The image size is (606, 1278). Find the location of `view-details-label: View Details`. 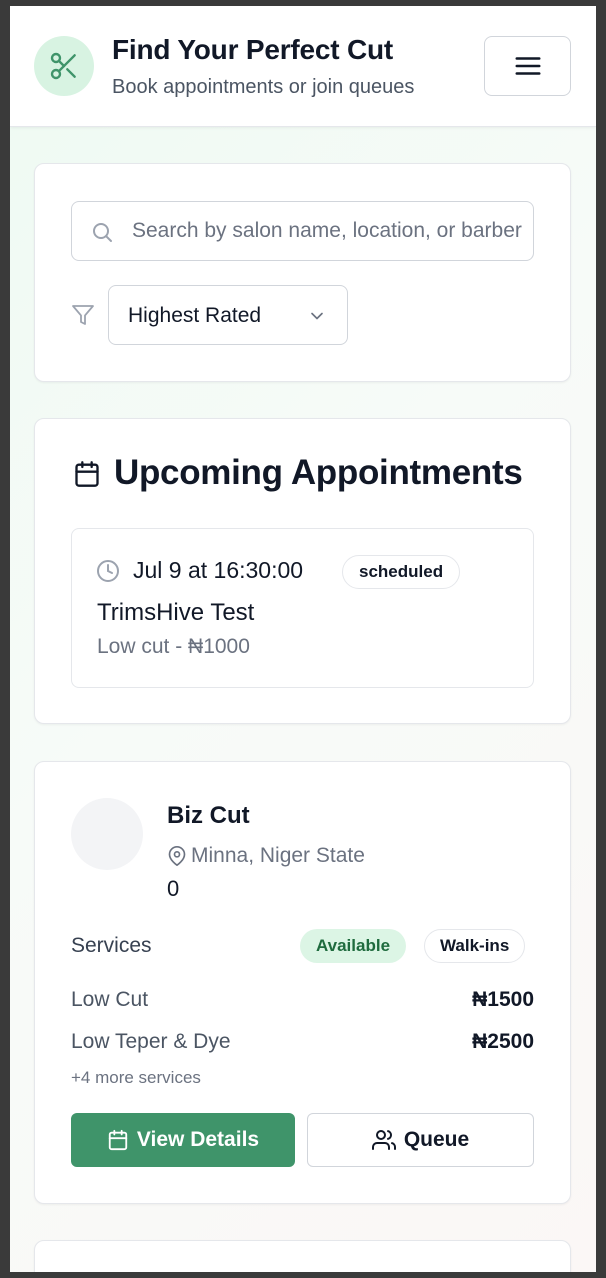

view-details-label: View Details is located at coordinates (198, 1139).